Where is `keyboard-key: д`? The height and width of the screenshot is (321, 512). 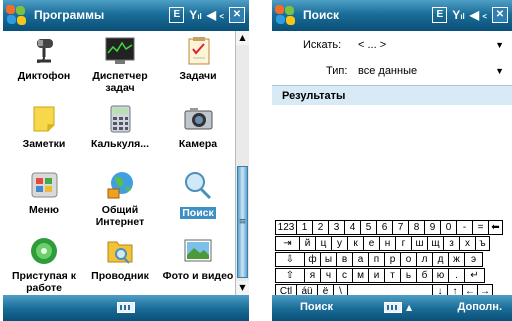 keyboard-key: д is located at coordinates (440, 259).